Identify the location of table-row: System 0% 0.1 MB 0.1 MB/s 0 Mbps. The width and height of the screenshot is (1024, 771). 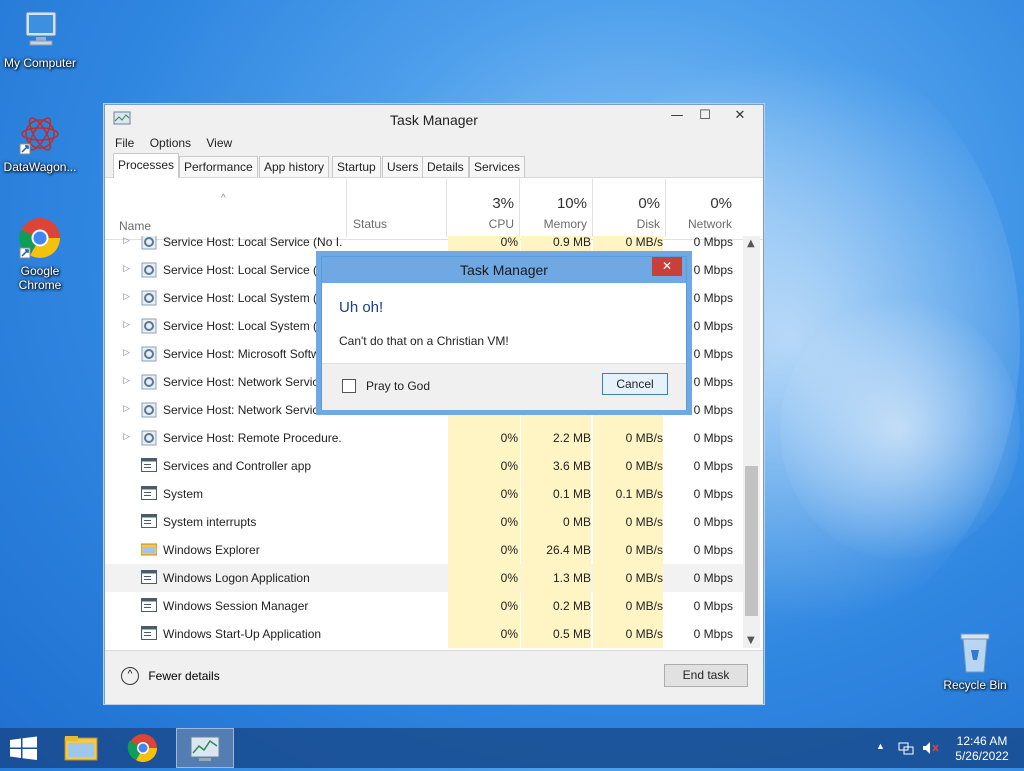
(425, 494).